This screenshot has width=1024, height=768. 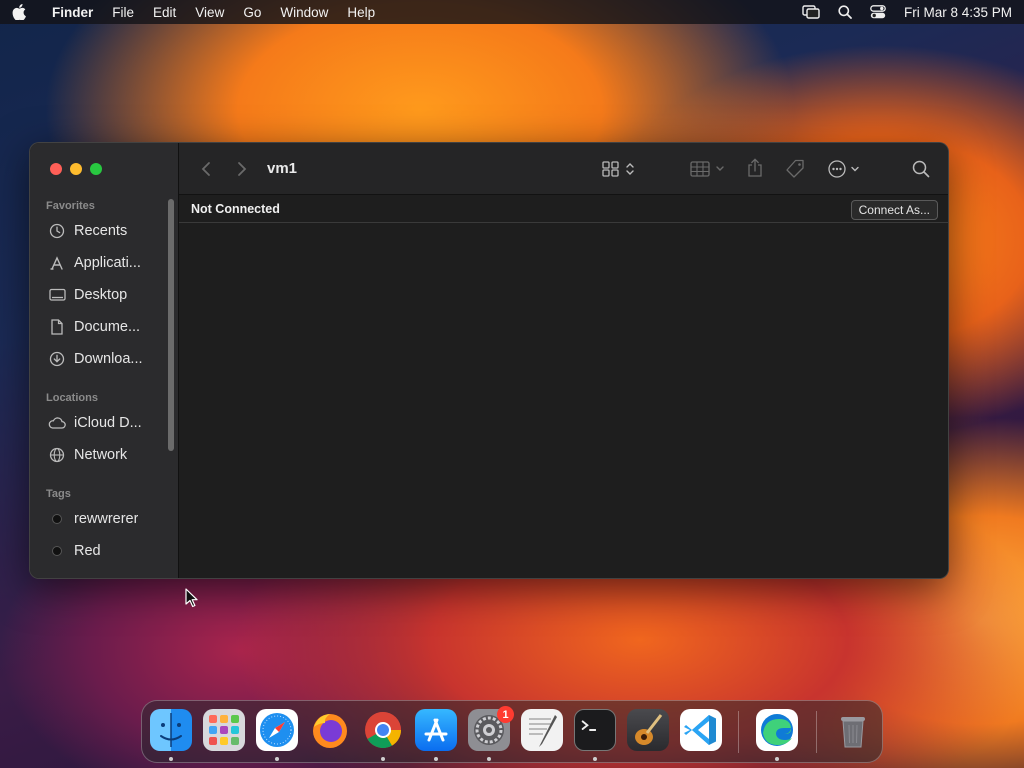 I want to click on garageband-icon, so click(x=648, y=730).